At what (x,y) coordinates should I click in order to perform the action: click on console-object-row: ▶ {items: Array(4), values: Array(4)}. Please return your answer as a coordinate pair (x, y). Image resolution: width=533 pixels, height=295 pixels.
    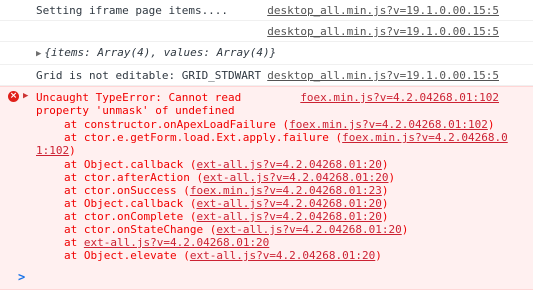
    Looking at the image, I should click on (266, 53).